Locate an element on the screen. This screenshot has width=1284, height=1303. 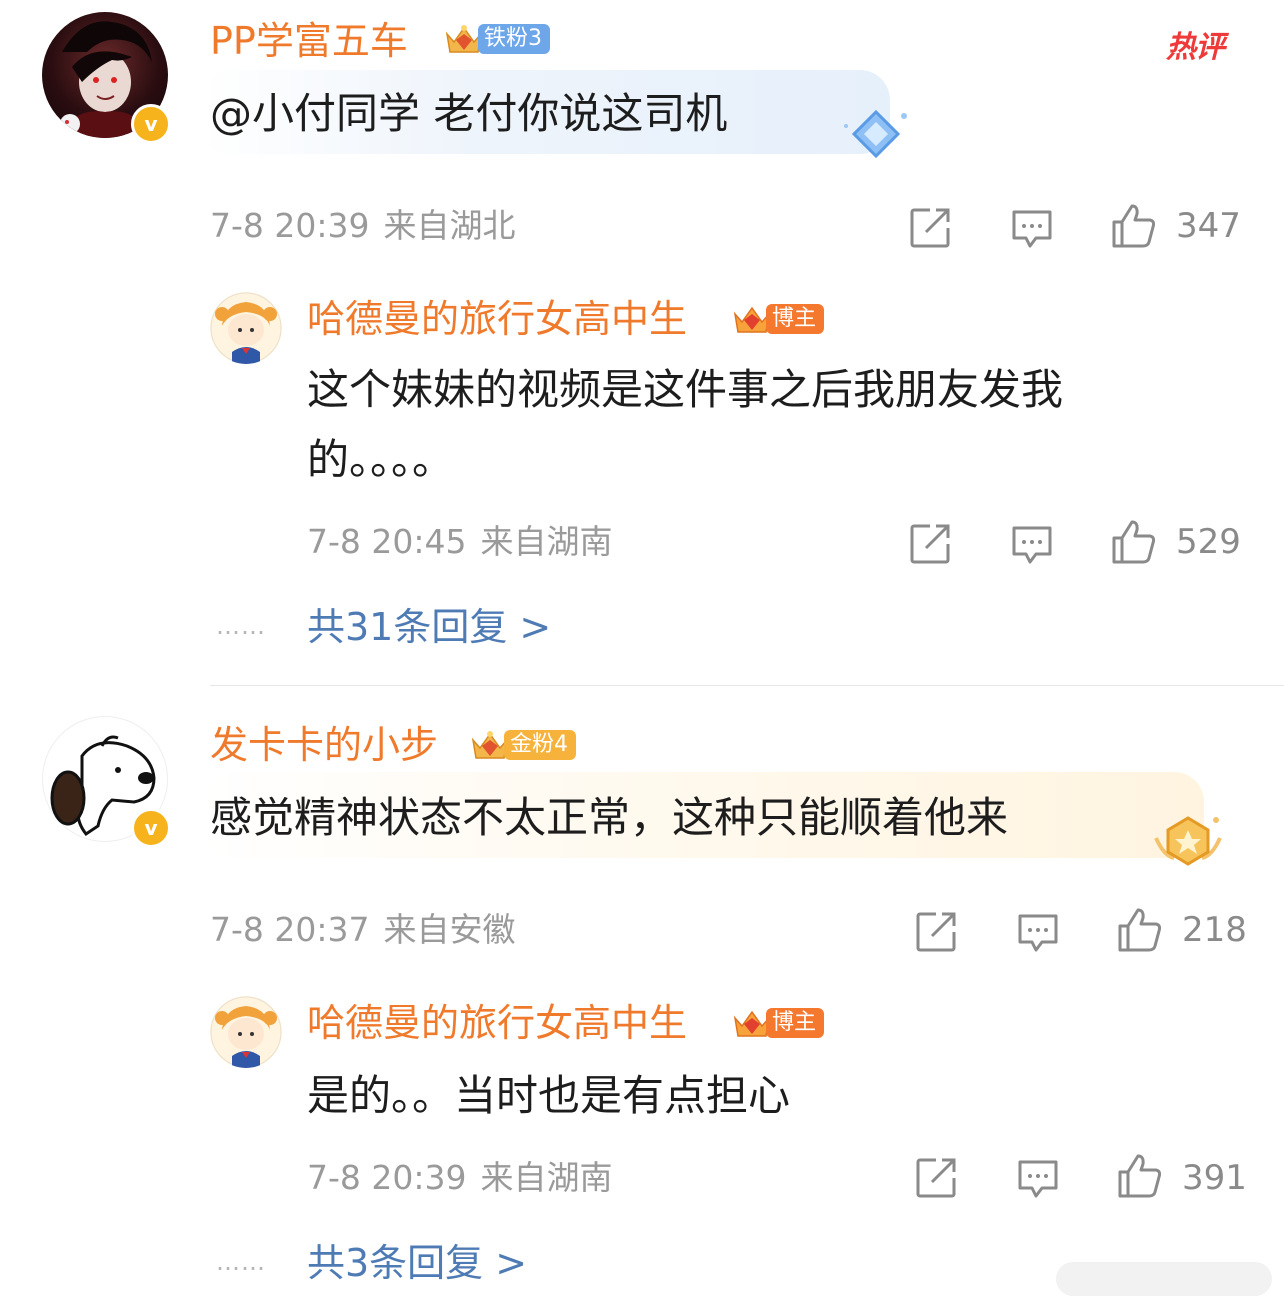
comment-meta: 7-8 20:39 来自湖北 is located at coordinates (363, 226).